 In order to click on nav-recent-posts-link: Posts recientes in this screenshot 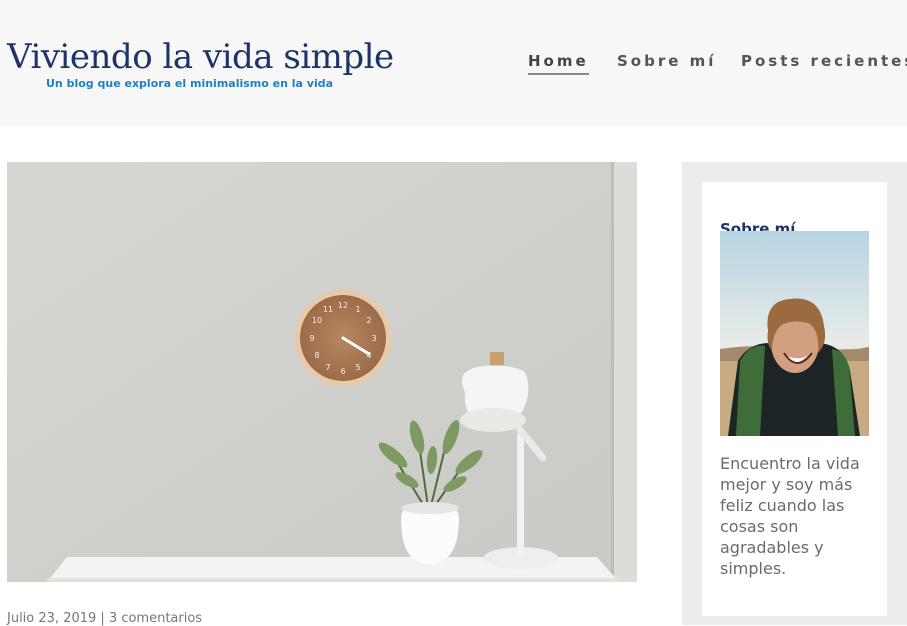, I will do `click(824, 61)`.